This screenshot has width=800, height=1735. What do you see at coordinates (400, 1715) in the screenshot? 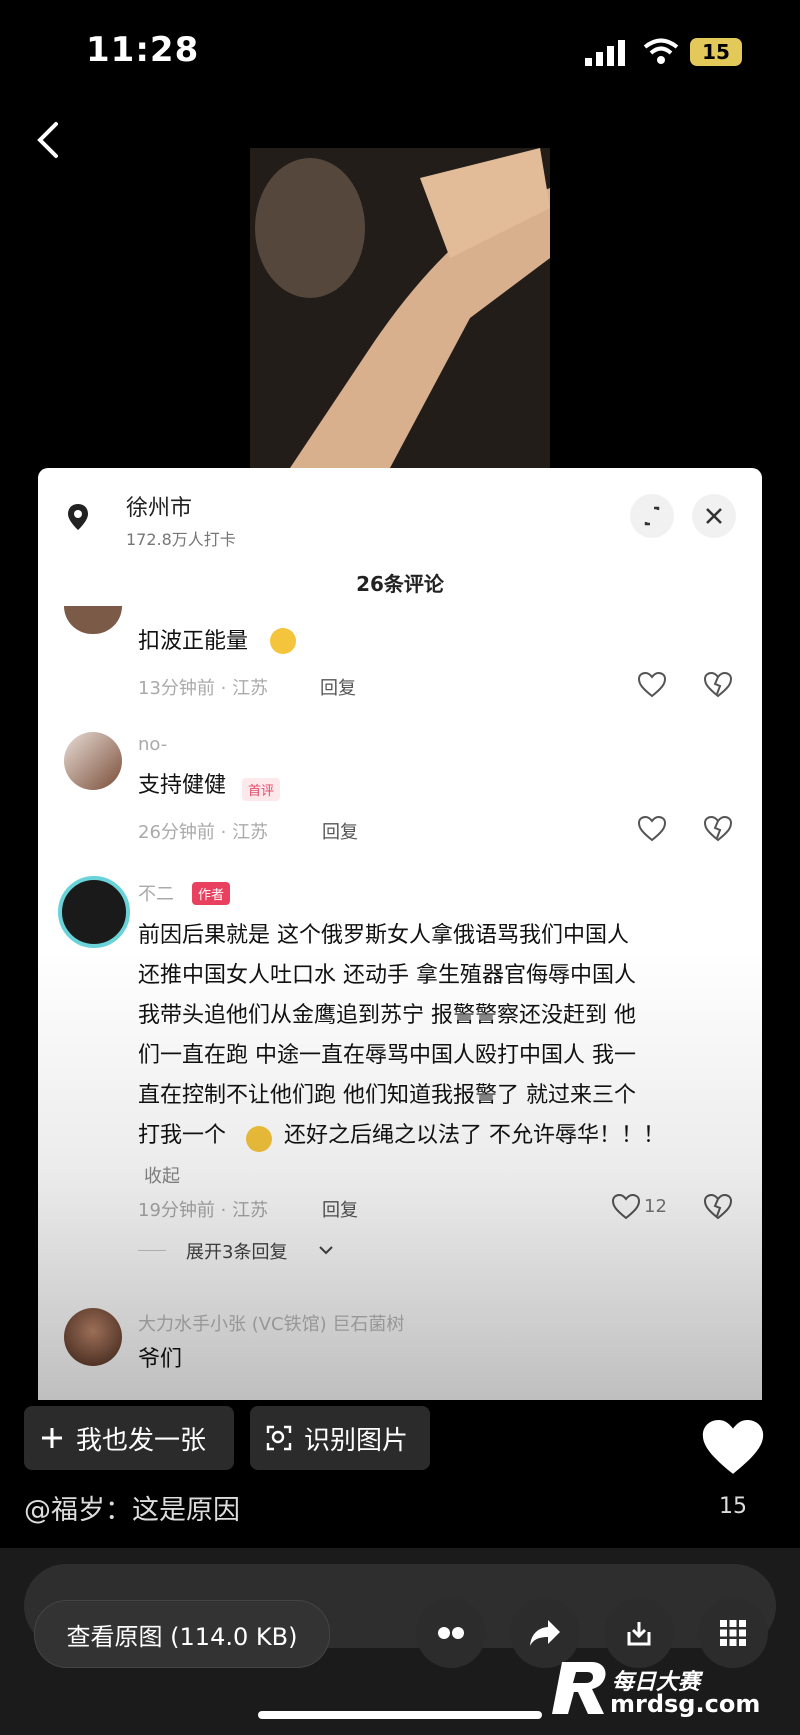
I see `home-indicator` at bounding box center [400, 1715].